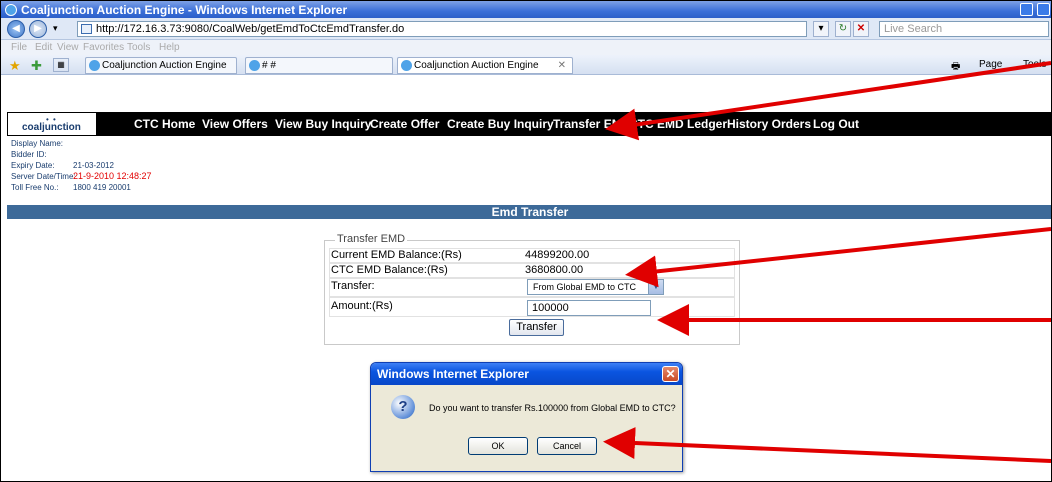 Image resolution: width=1052 pixels, height=482 pixels. What do you see at coordinates (769, 124) in the screenshot?
I see `nav-history-orders: History Orders` at bounding box center [769, 124].